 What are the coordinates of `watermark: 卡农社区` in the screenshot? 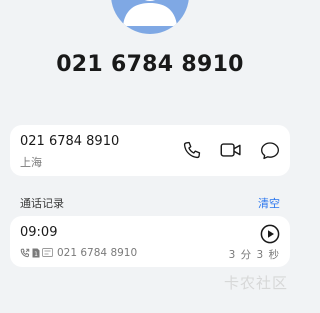 It's located at (255, 283).